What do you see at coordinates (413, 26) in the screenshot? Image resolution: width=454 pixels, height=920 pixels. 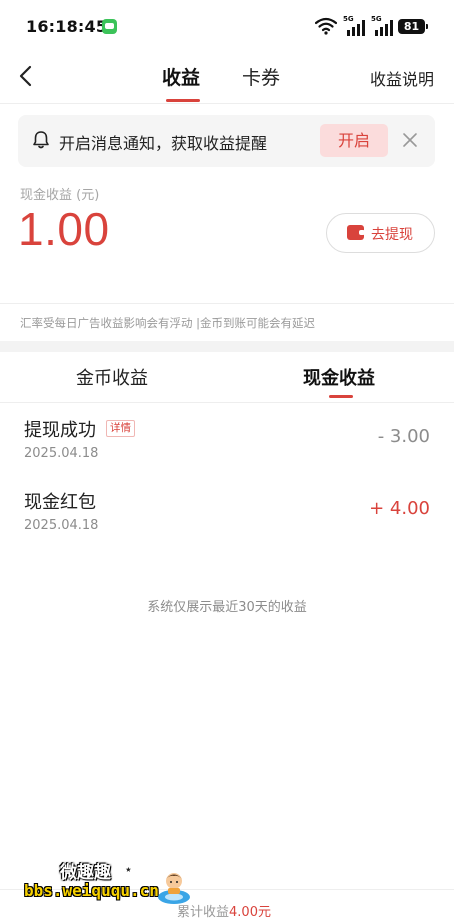 I see `battery-indicator: 81` at bounding box center [413, 26].